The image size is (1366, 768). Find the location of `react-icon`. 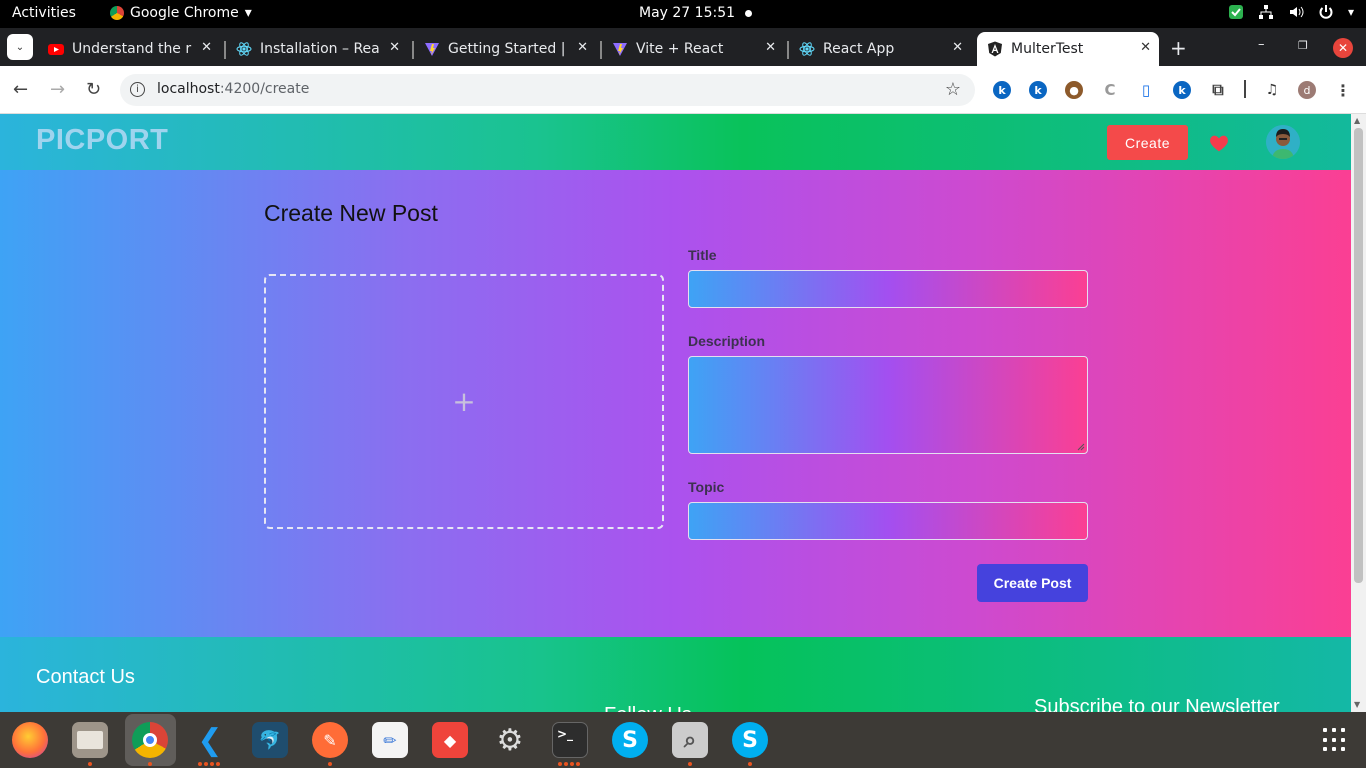

react-icon is located at coordinates (244, 49).